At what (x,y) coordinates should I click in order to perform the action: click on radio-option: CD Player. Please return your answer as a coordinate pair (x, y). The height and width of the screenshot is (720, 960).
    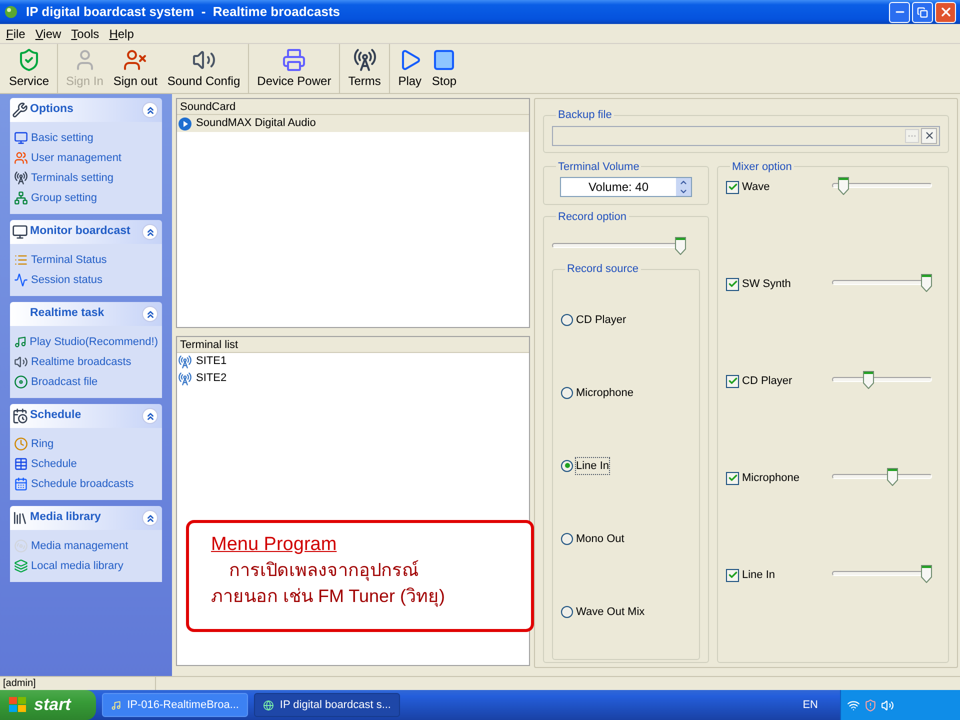
    Looking at the image, I should click on (593, 320).